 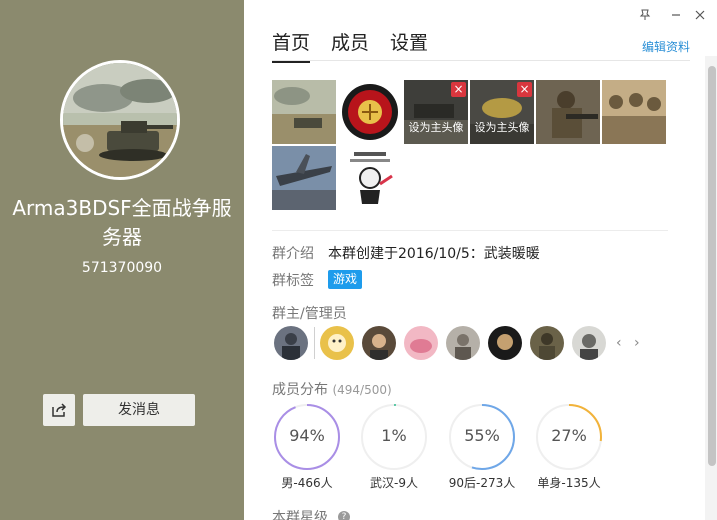 What do you see at coordinates (122, 222) in the screenshot?
I see `group-name: Arma3BDSF全面战争服务器` at bounding box center [122, 222].